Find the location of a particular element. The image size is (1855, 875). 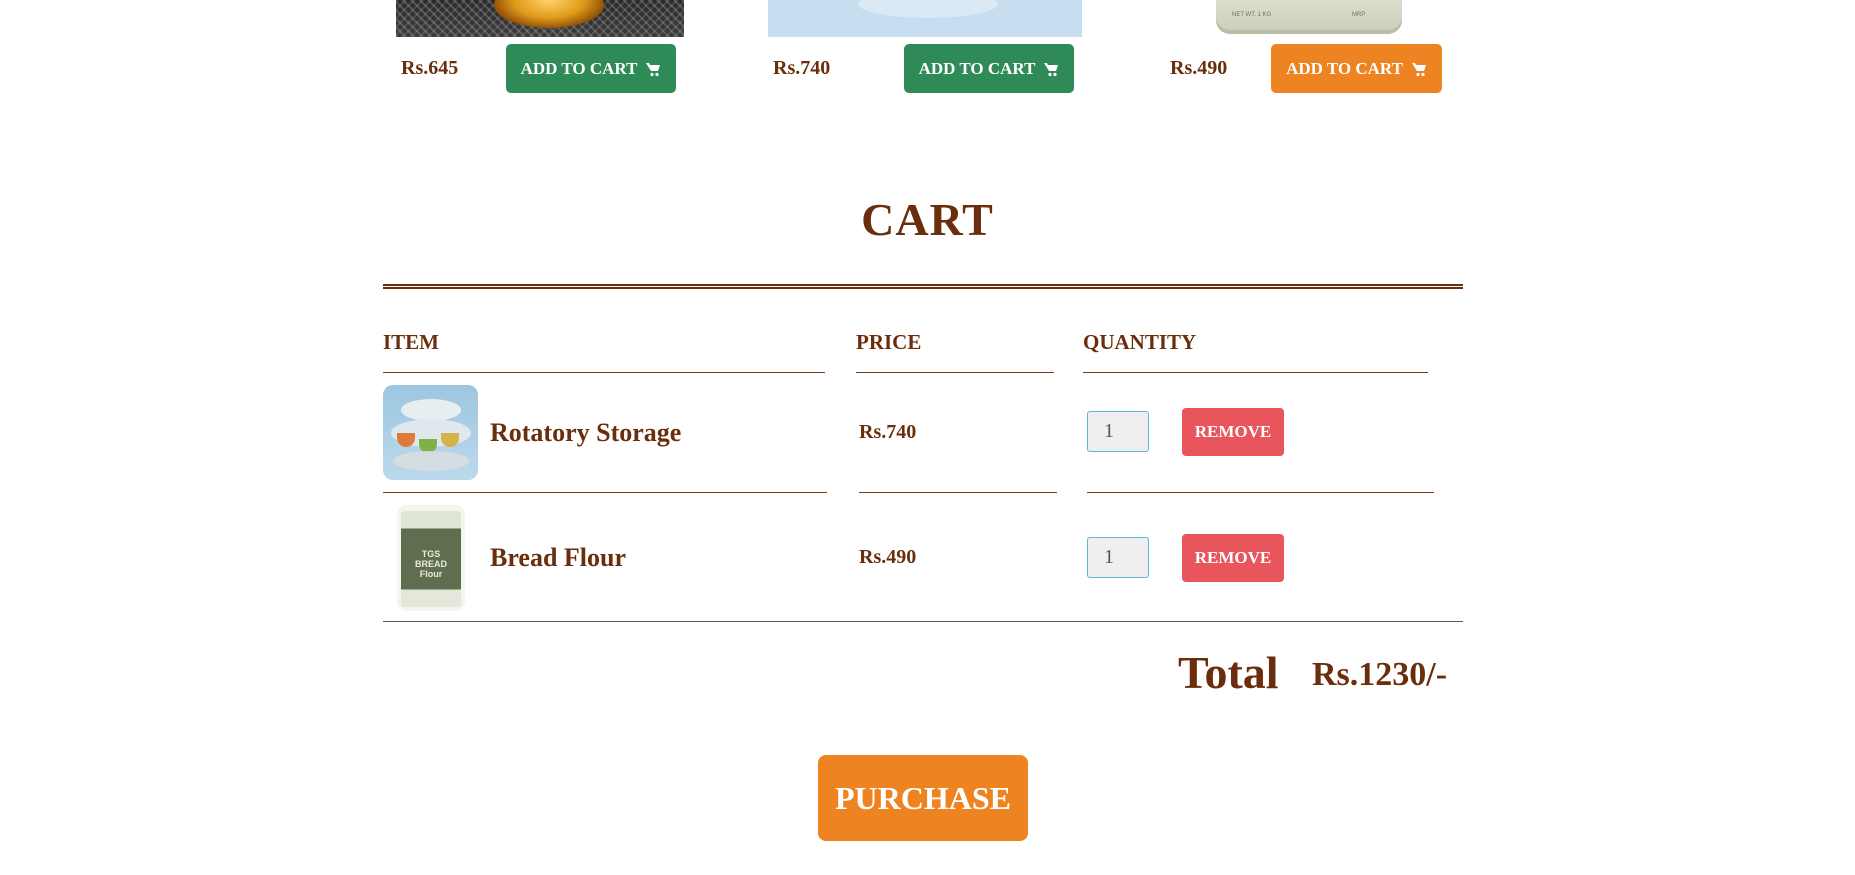

product-price: Rs.740 is located at coordinates (802, 68).